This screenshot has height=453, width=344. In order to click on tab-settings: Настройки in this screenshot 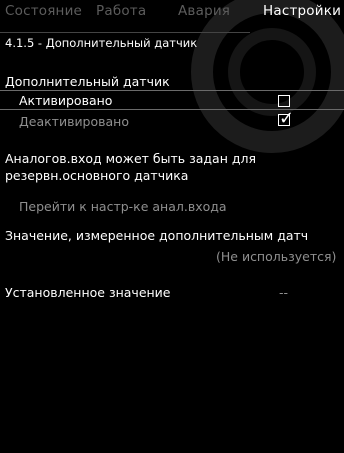, I will do `click(302, 11)`.